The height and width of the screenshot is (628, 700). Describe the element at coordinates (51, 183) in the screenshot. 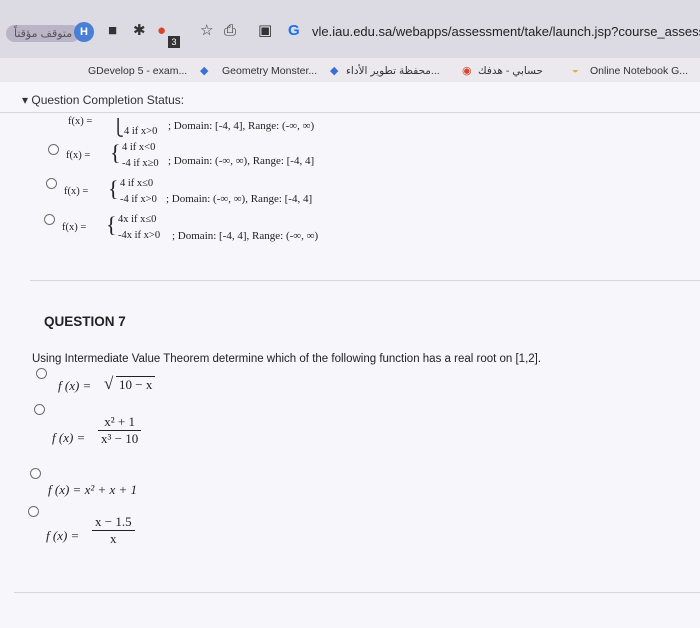

I see `q6-option-3-radio` at that location.